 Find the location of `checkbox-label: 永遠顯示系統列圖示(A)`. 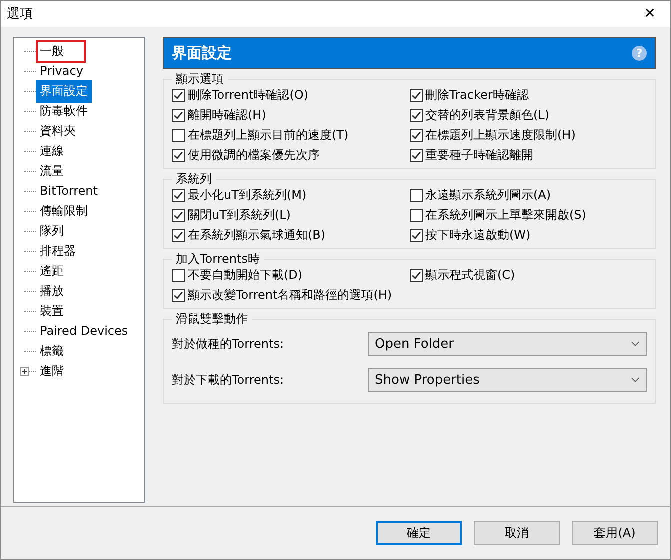

checkbox-label: 永遠顯示系統列圖示(A) is located at coordinates (489, 195).